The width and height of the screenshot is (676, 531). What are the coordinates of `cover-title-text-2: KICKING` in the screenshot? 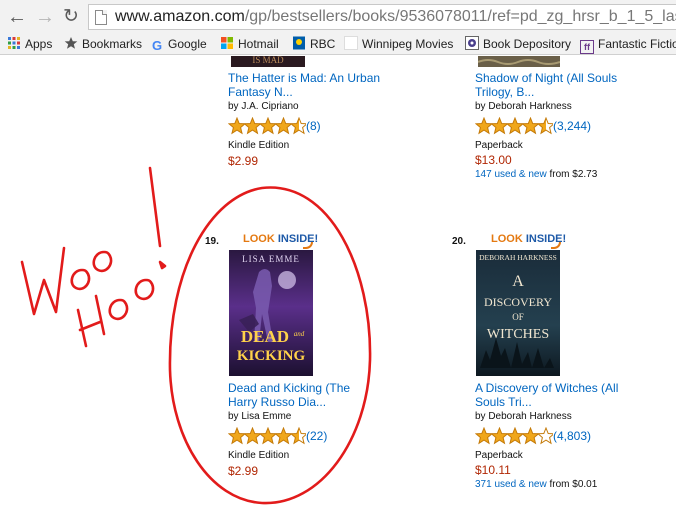 It's located at (271, 356).